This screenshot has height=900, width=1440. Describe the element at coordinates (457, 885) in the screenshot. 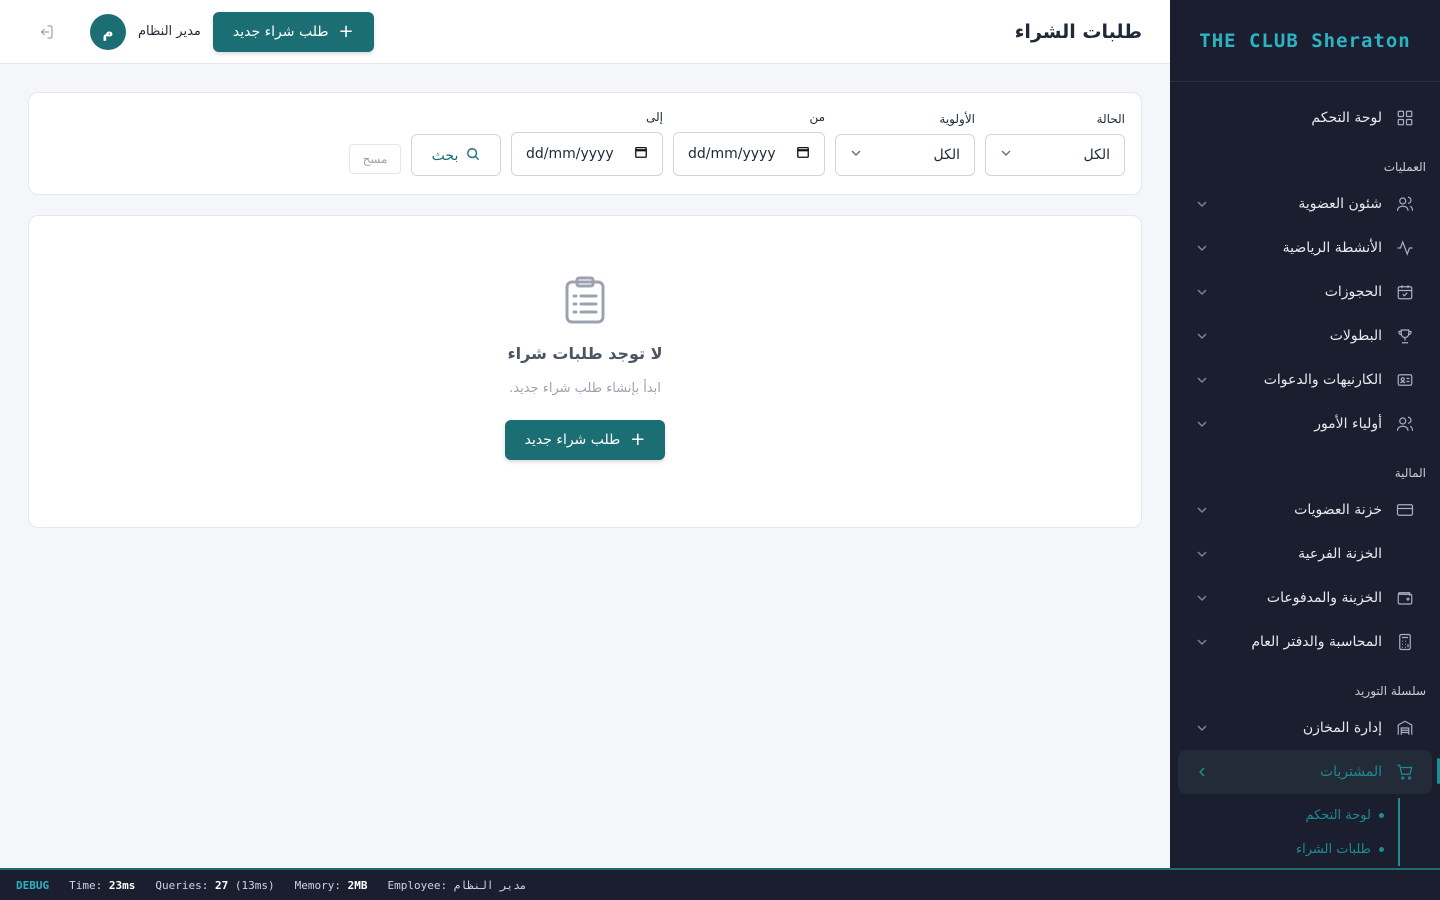

I see `debug-employee: Employee: مدير النظام` at that location.